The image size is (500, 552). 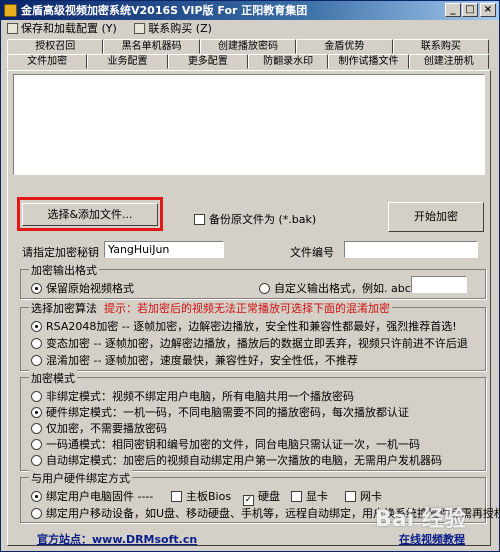 What do you see at coordinates (192, 396) in the screenshot?
I see `mode-unbound-option: 非绑定模式：视频不绑定用户电脑，所有电脑共用一个播放密码` at bounding box center [192, 396].